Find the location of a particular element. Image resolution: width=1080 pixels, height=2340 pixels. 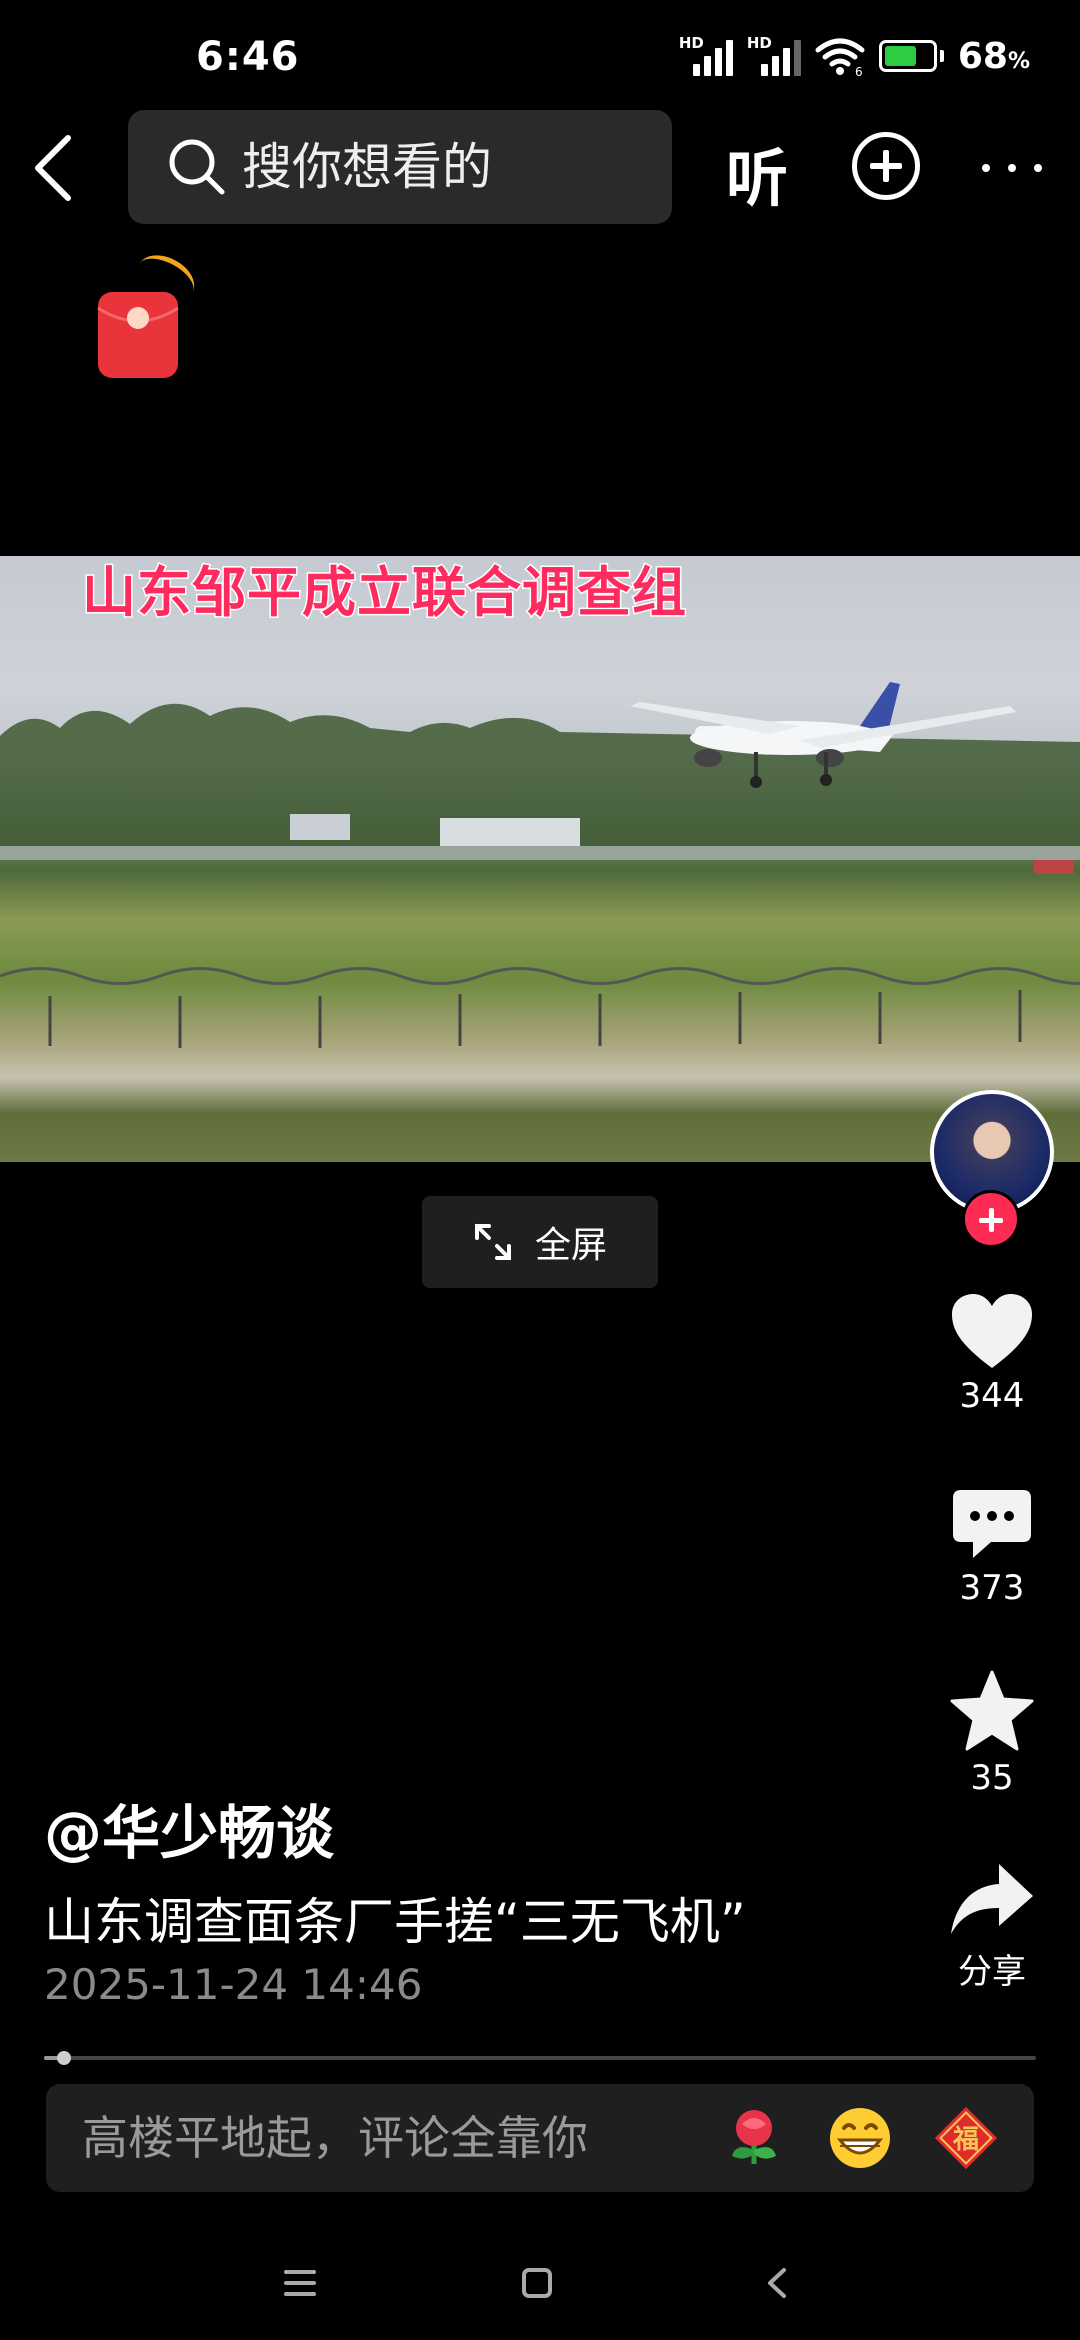

battery-percent: 68% is located at coordinates (993, 56).